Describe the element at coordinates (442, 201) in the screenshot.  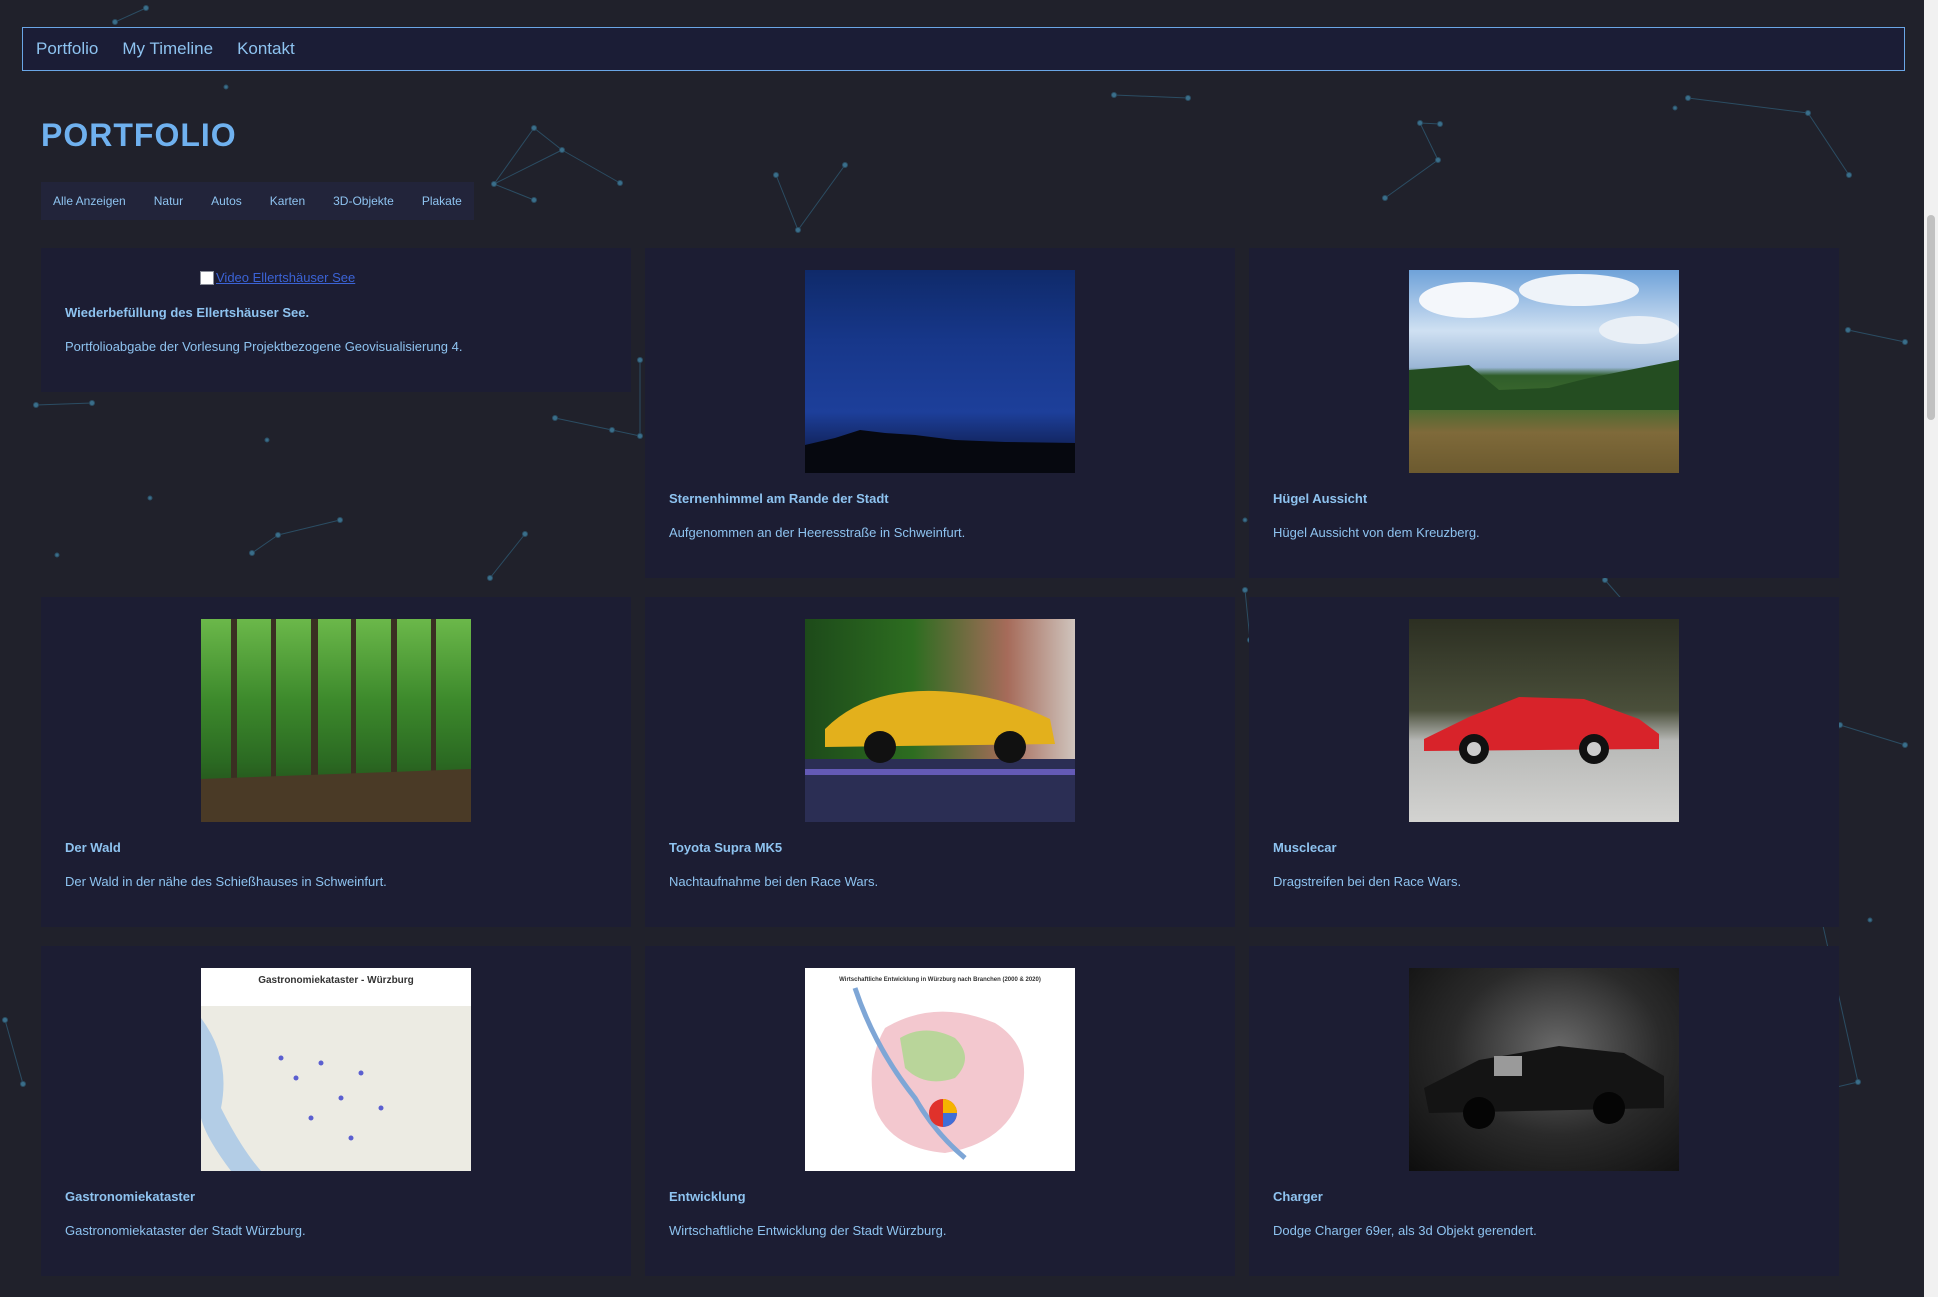
I see `filter-plakate: Plakate` at that location.